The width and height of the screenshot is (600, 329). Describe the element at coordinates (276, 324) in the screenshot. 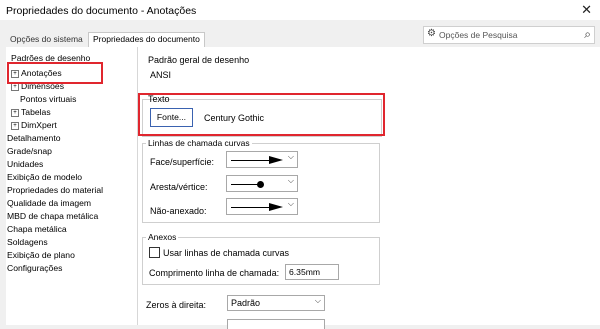

I see `partial-select` at that location.